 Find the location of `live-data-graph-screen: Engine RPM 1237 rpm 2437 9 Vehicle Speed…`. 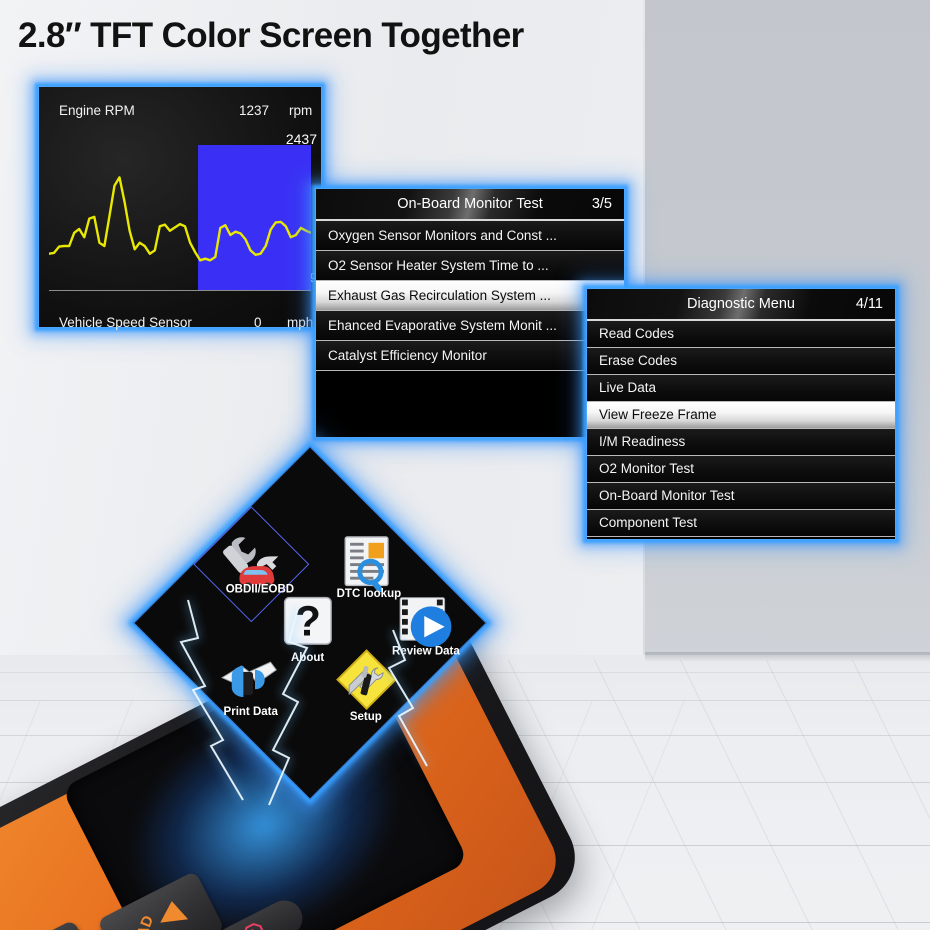

live-data-graph-screen: Engine RPM 1237 rpm 2437 9 Vehicle Speed… is located at coordinates (180, 208).